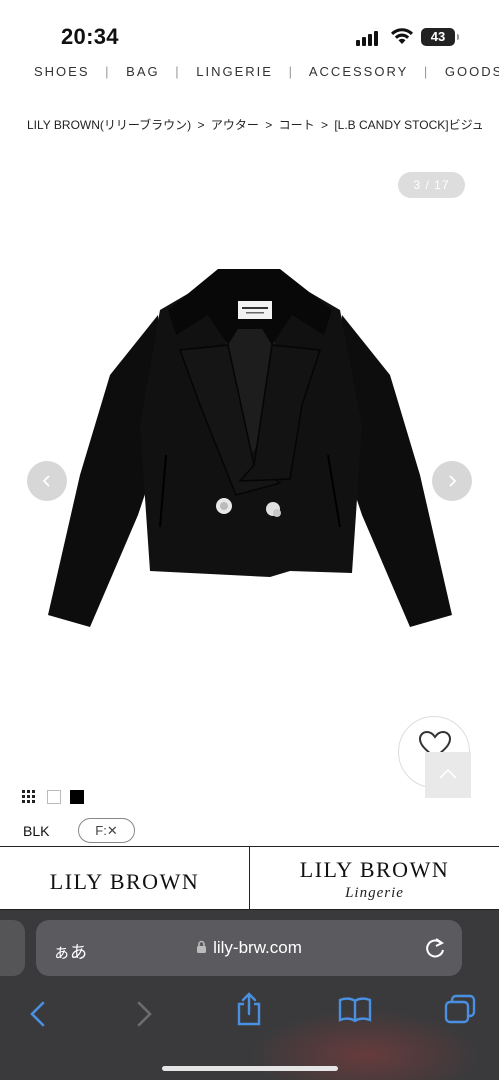 This screenshot has width=499, height=1080. I want to click on swatch-black, so click(77, 797).